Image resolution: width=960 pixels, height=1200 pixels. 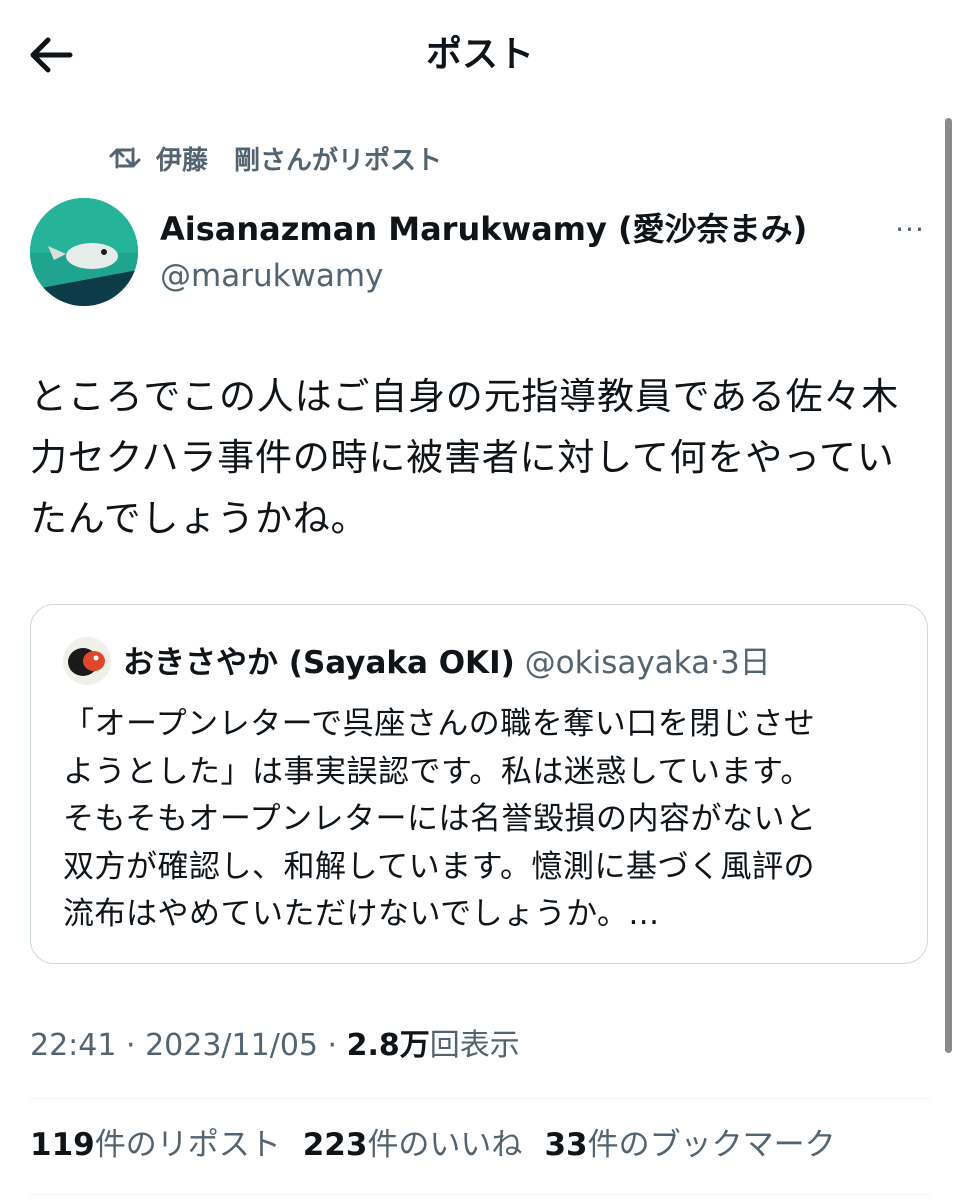 What do you see at coordinates (388, 1045) in the screenshot?
I see `view-count: 2.8万` at bounding box center [388, 1045].